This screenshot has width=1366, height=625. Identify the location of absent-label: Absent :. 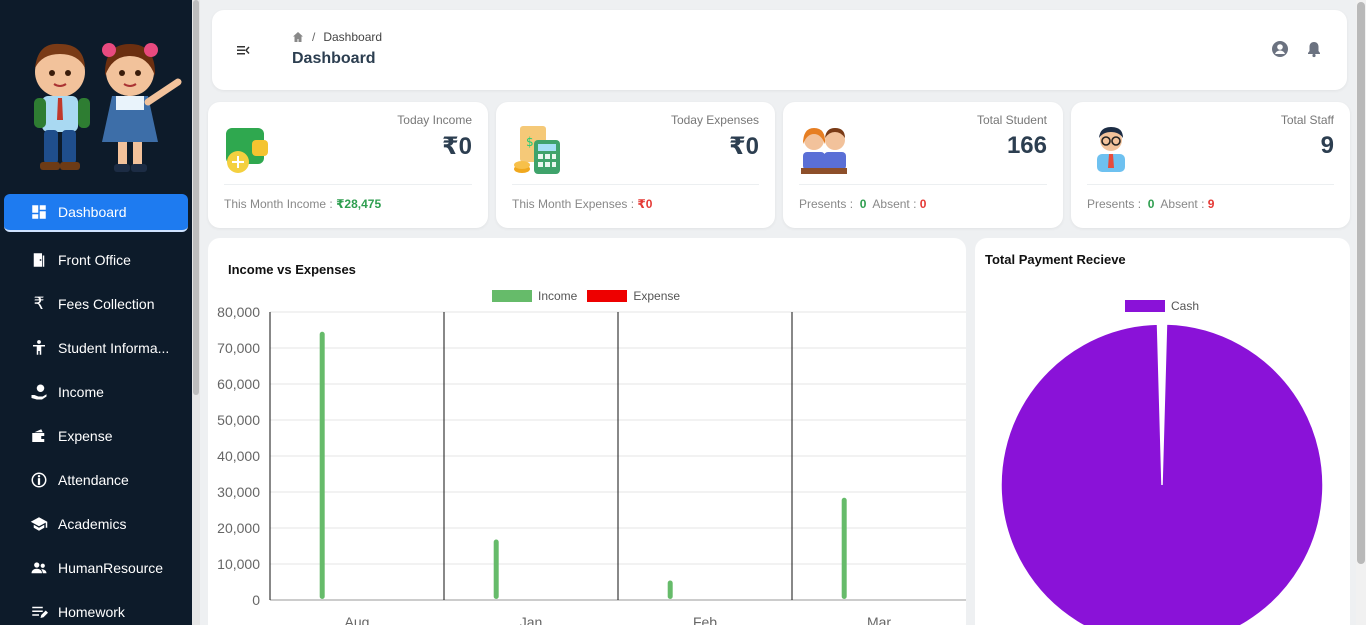
(894, 204).